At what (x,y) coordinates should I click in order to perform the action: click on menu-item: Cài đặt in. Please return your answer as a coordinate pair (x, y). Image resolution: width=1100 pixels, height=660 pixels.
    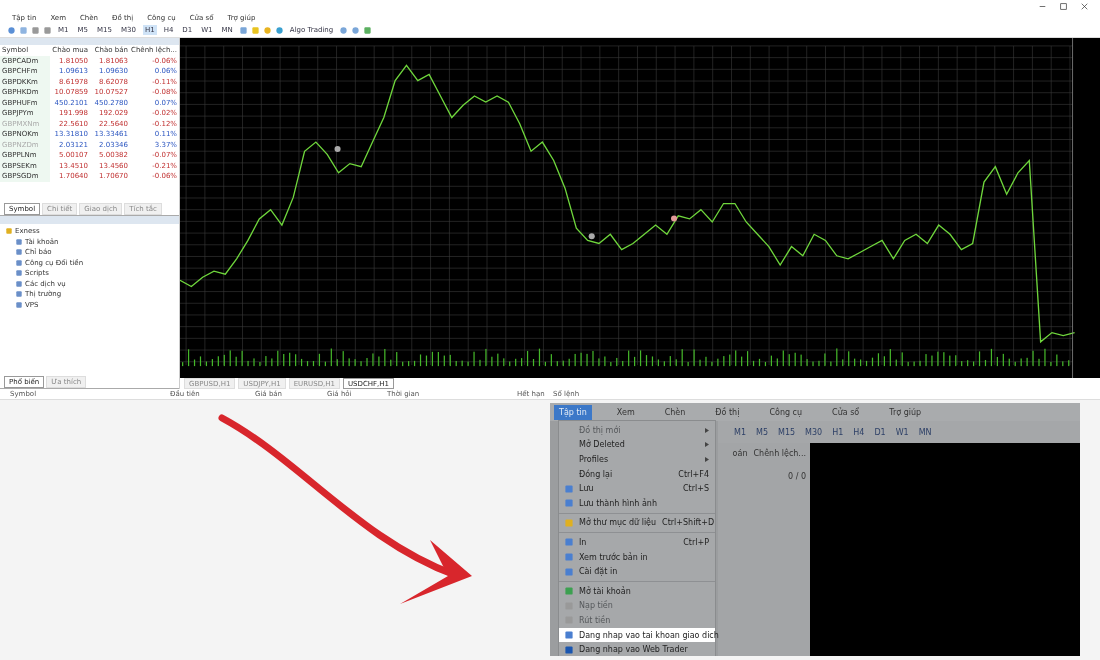
    Looking at the image, I should click on (637, 571).